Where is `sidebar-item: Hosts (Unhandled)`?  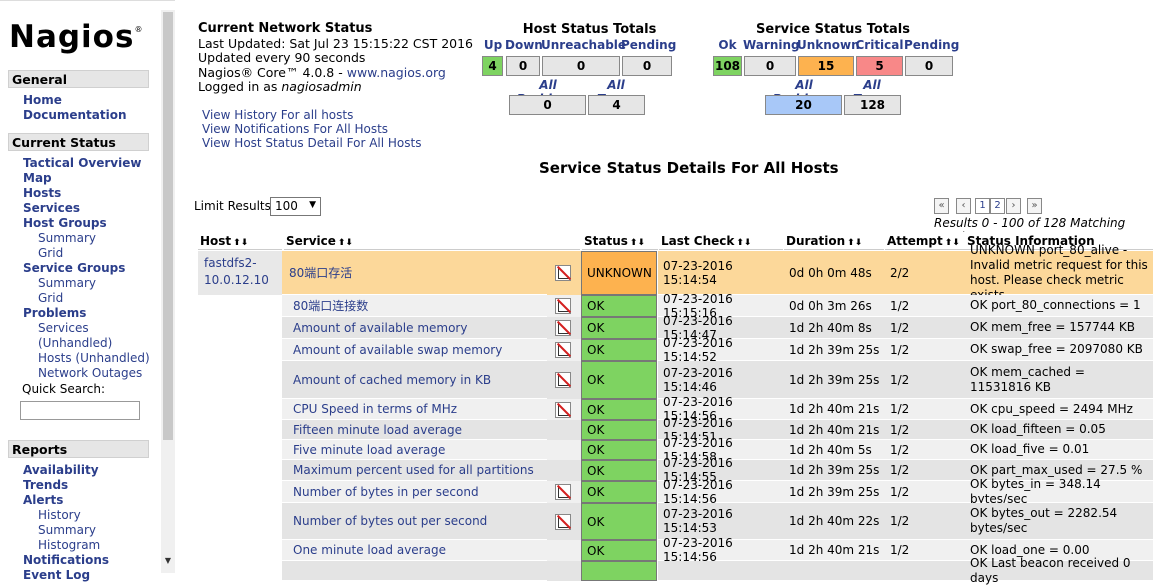 sidebar-item: Hosts (Unhandled) is located at coordinates (94, 358).